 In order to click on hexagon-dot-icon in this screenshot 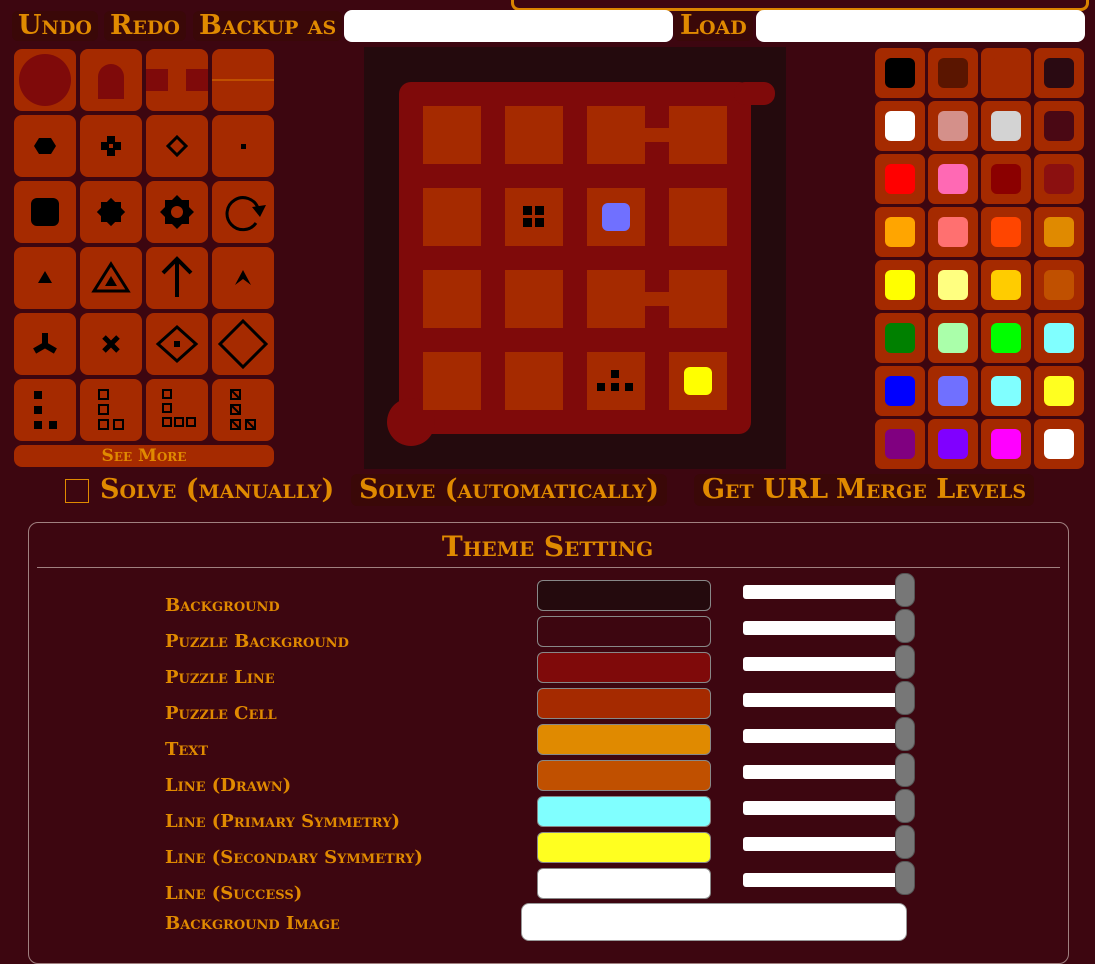, I will do `click(45, 146)`.